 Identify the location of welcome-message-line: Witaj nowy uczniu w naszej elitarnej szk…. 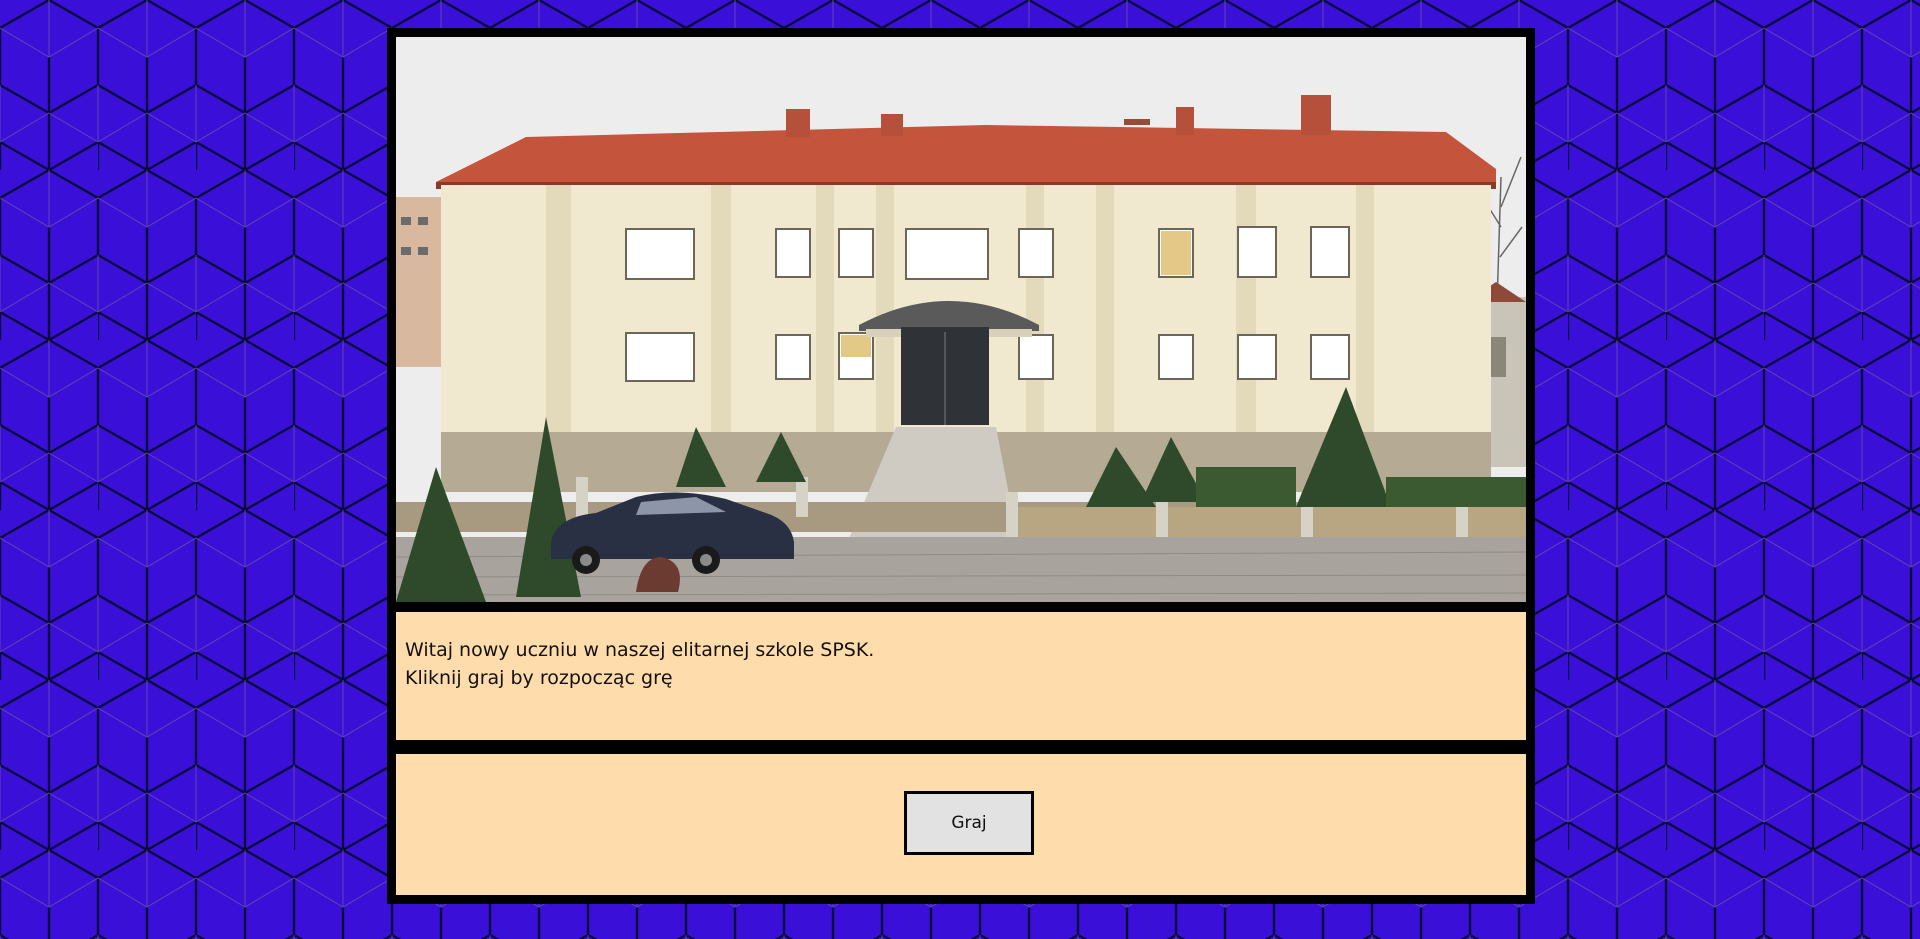
(640, 650).